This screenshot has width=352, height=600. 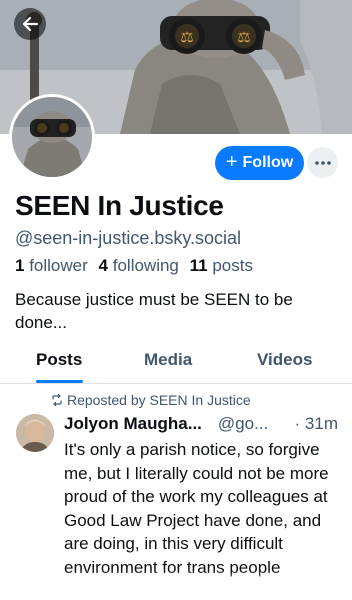 I want to click on more-options-button, so click(x=322, y=162).